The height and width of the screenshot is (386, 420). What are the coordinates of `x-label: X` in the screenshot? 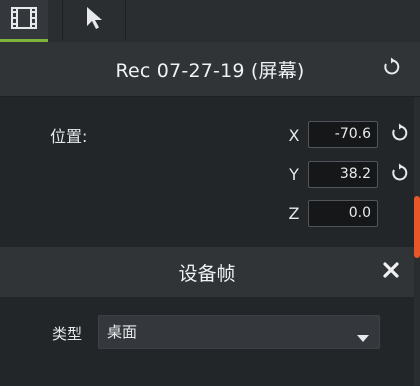 It's located at (294, 135).